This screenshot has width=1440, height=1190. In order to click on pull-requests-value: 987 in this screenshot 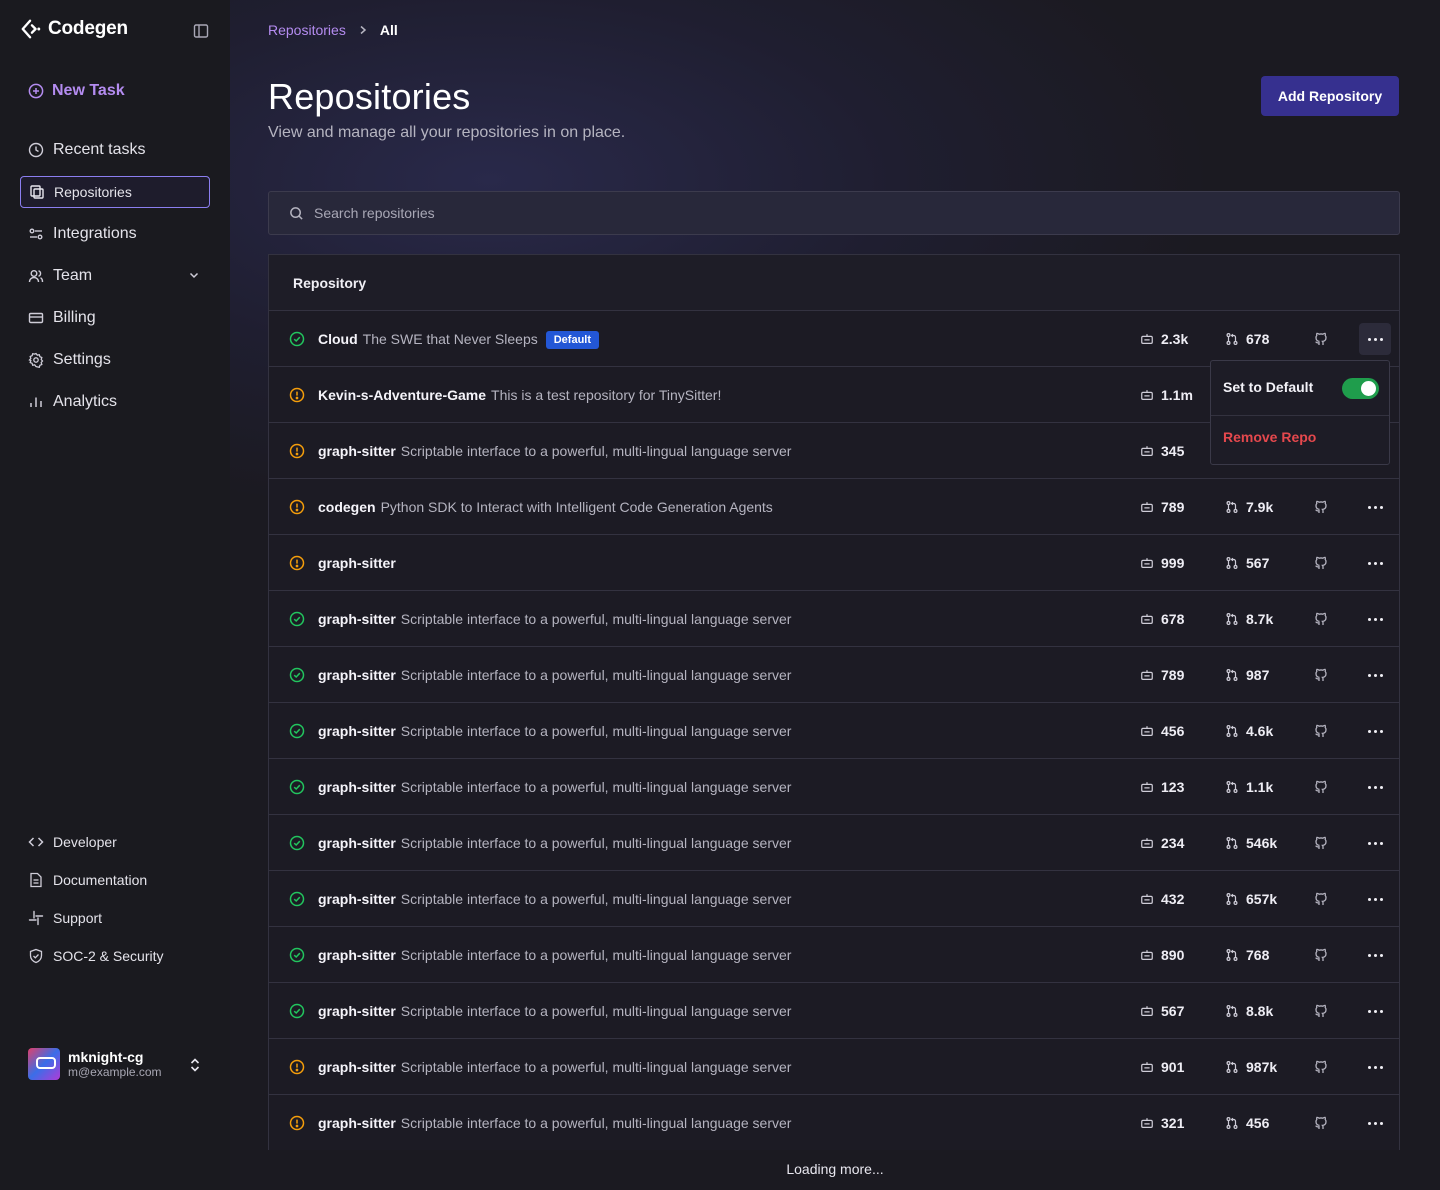, I will do `click(1258, 675)`.